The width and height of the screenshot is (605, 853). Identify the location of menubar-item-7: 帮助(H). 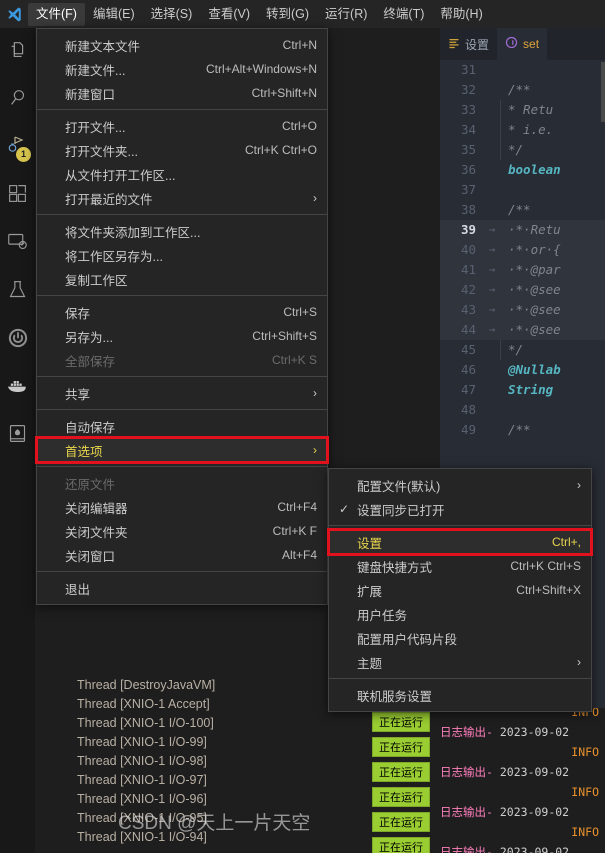
(461, 14).